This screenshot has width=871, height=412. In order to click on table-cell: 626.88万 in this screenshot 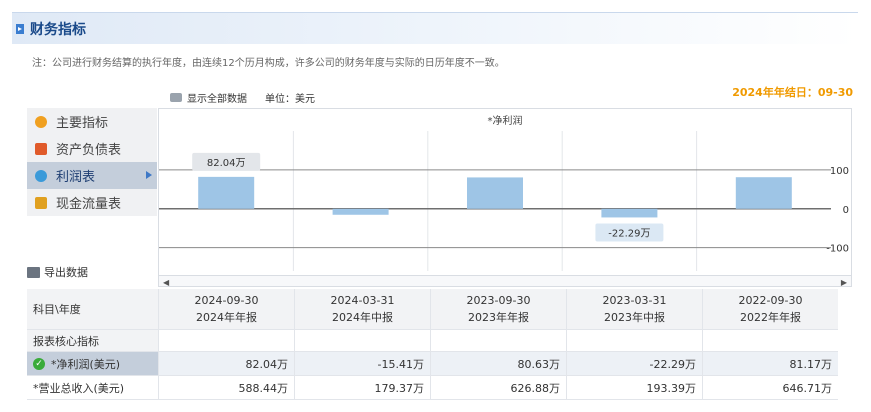, I will do `click(498, 387)`.